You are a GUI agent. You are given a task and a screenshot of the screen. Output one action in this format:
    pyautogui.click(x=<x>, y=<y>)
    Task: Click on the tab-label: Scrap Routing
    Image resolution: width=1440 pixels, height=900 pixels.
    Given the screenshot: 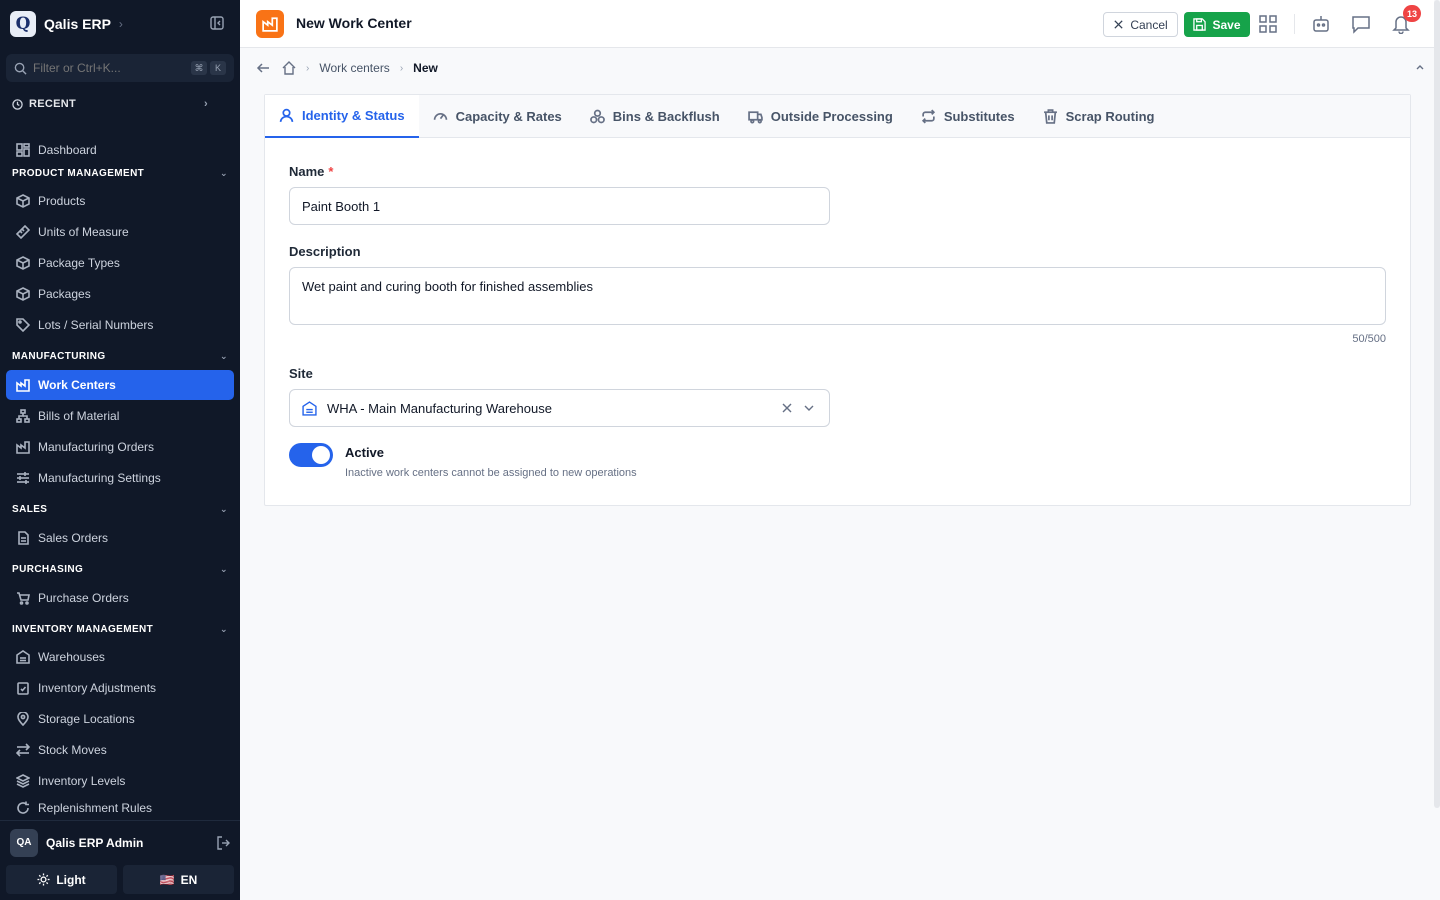 What is the action you would take?
    pyautogui.click(x=1110, y=116)
    